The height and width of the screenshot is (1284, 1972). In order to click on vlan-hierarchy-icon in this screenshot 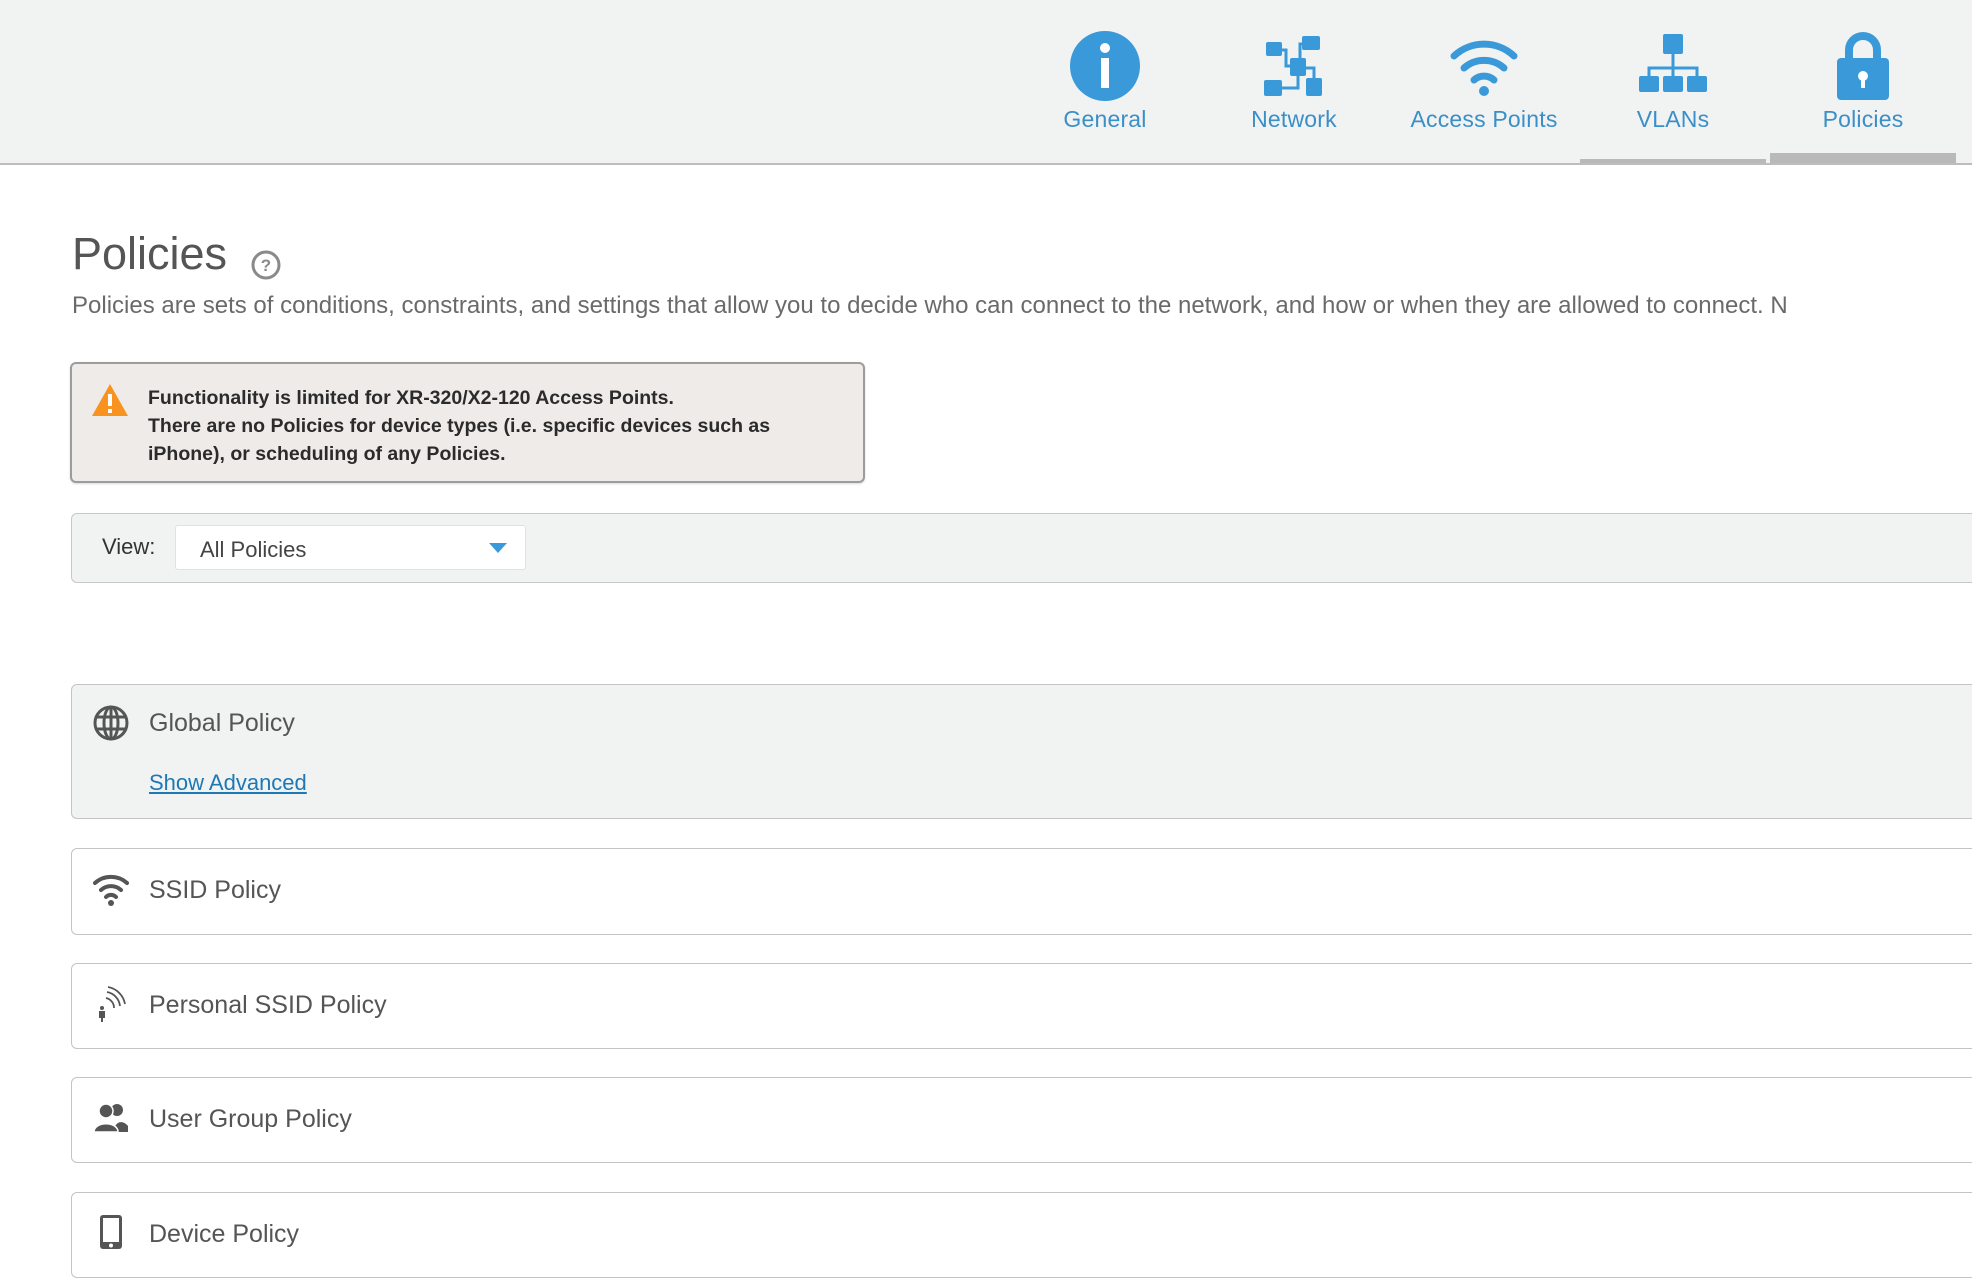, I will do `click(1673, 63)`.